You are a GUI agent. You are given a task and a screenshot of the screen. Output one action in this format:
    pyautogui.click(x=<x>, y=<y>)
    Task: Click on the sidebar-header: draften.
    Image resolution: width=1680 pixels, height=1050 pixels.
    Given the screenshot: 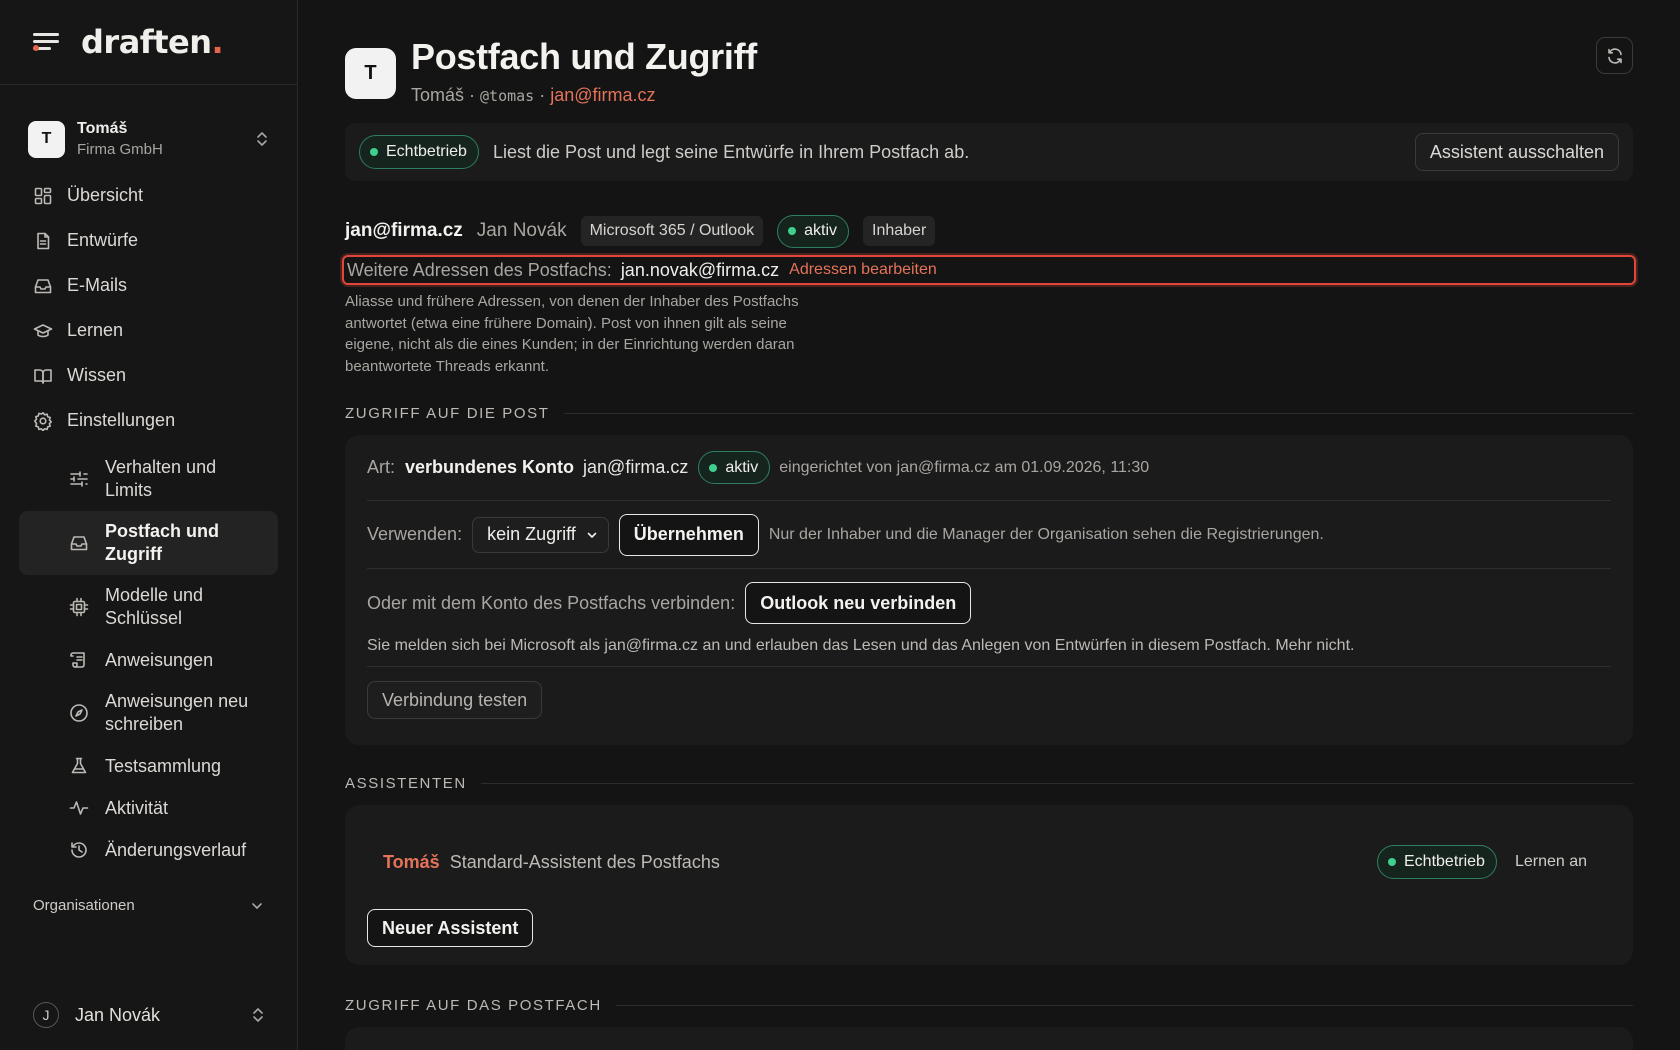 What is the action you would take?
    pyautogui.click(x=148, y=42)
    